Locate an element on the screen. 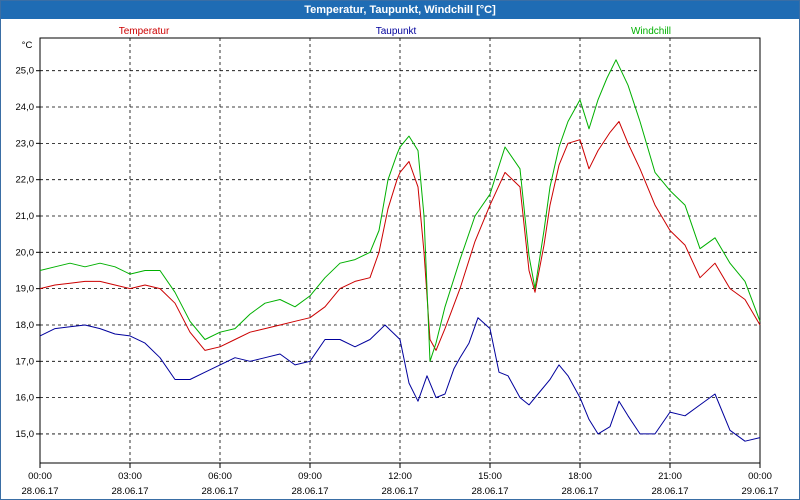 This screenshot has width=800, height=500. legend: Temperatur Taupunkt Windchill is located at coordinates (395, 31).